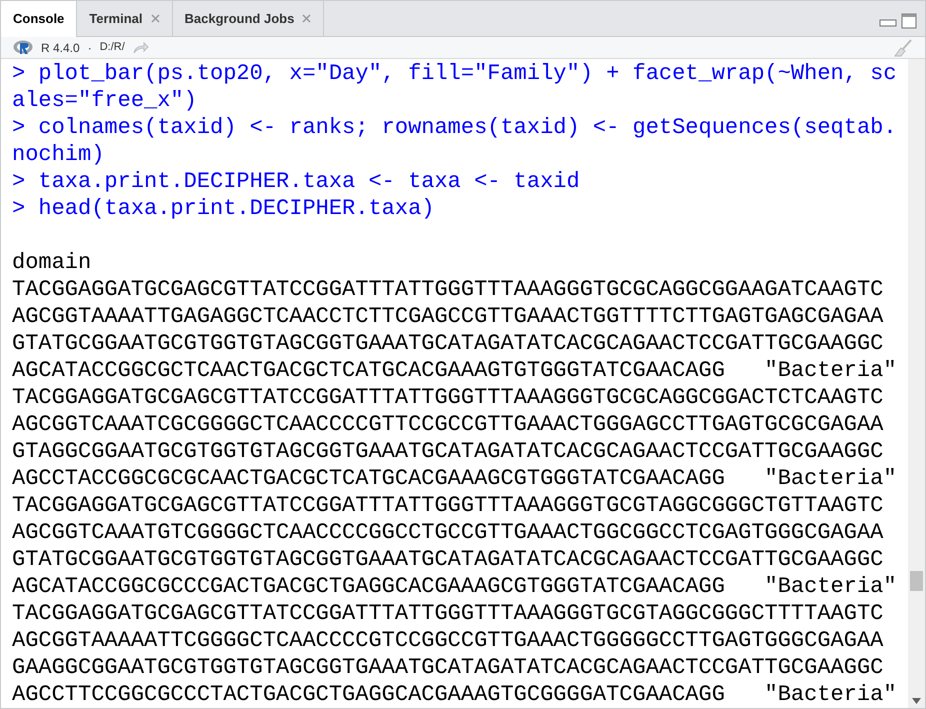 The width and height of the screenshot is (926, 709). I want to click on r-version: R 4.4.0, so click(60, 48).